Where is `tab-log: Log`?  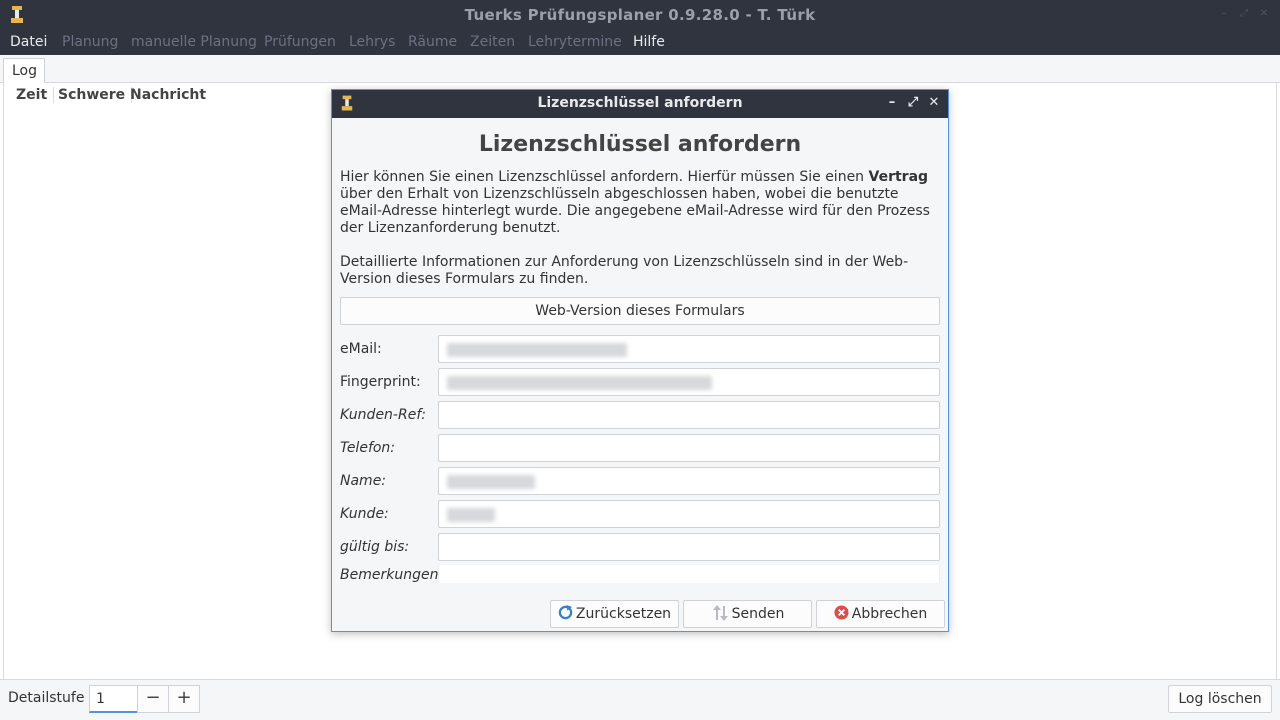 tab-log: Log is located at coordinates (24, 71).